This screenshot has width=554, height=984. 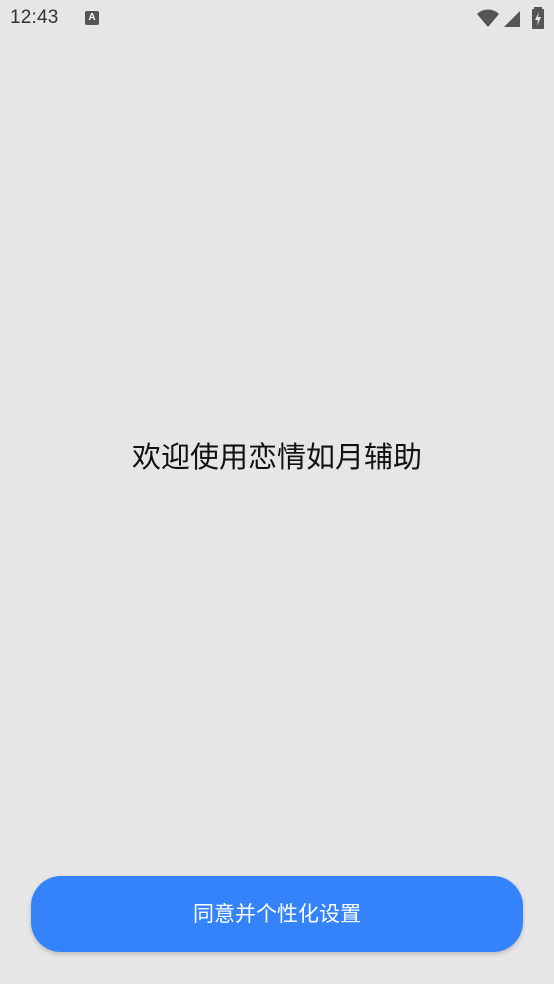 What do you see at coordinates (277, 914) in the screenshot?
I see `agree-personalize-button: 同意并个性化设置` at bounding box center [277, 914].